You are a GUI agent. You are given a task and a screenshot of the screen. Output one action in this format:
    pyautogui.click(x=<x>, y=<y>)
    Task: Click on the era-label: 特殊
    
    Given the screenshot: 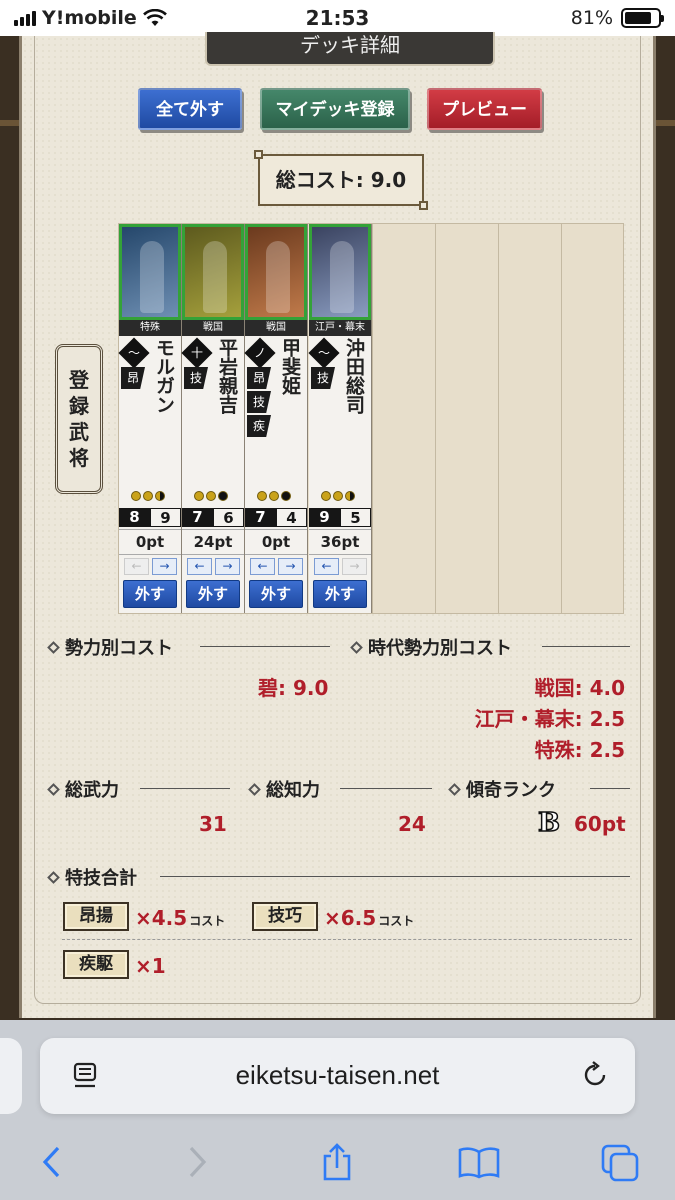 What is the action you would take?
    pyautogui.click(x=150, y=328)
    